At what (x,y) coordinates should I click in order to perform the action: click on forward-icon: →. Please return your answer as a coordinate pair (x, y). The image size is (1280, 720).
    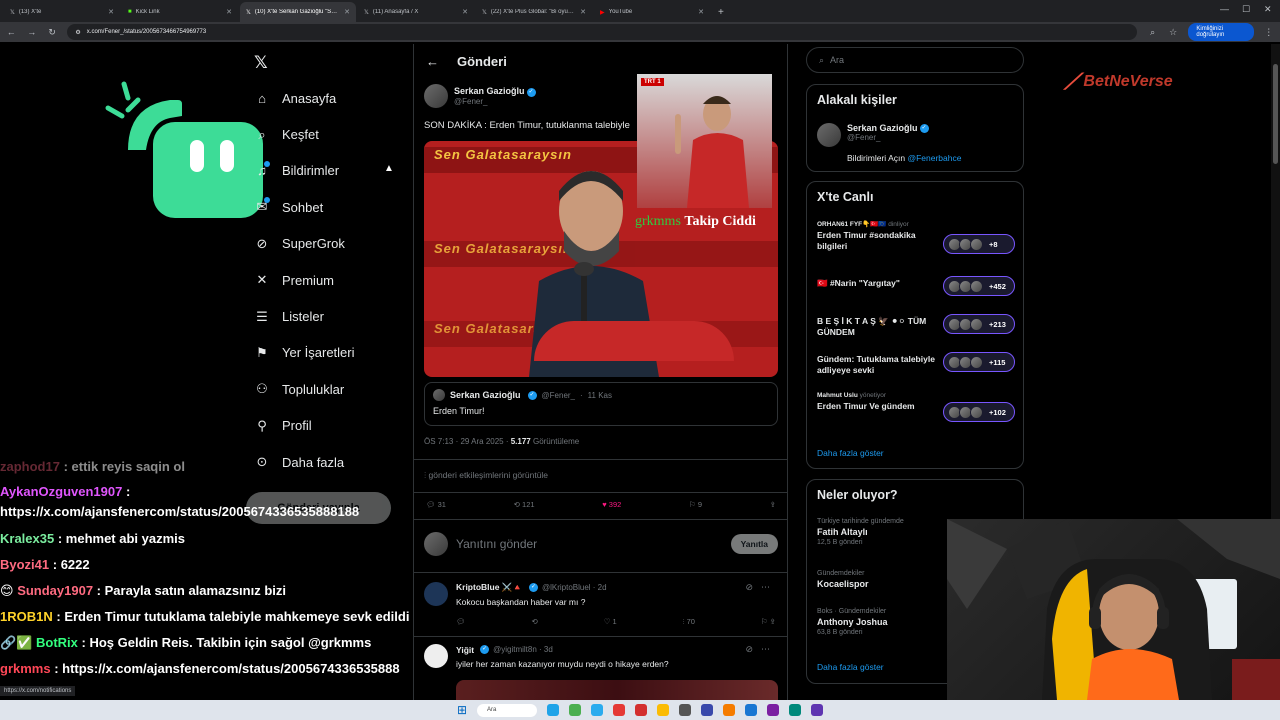
    Looking at the image, I should click on (31, 32).